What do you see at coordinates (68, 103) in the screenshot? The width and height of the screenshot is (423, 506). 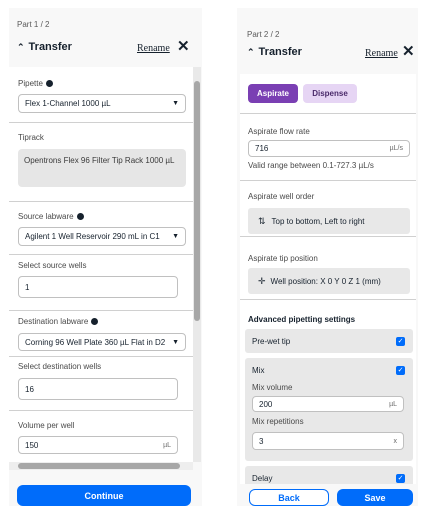 I see `pipette-value: Flex 1-Channel 1000 µL` at bounding box center [68, 103].